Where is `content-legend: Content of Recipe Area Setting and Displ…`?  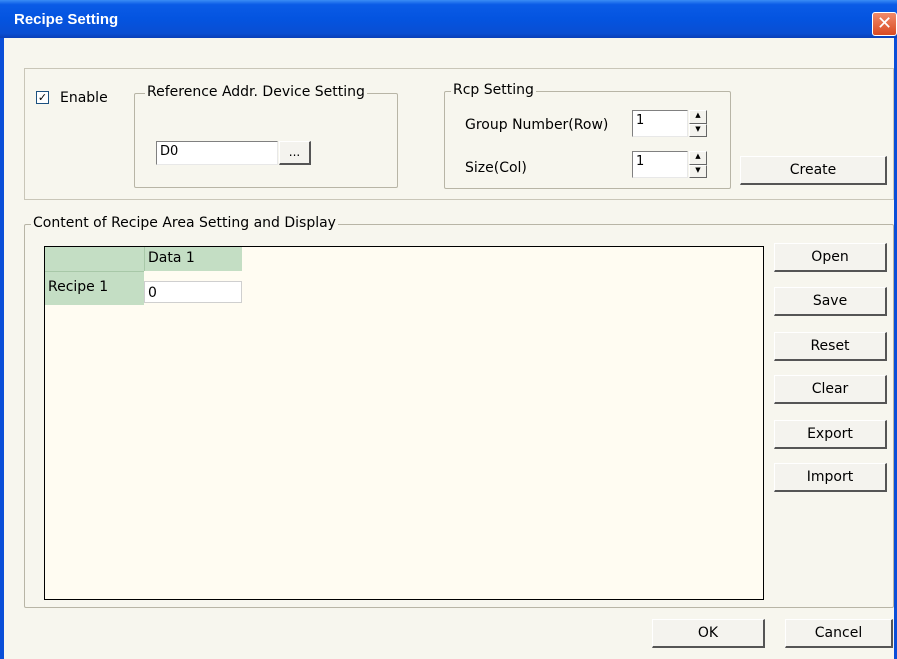 content-legend: Content of Recipe Area Setting and Displ… is located at coordinates (184, 223).